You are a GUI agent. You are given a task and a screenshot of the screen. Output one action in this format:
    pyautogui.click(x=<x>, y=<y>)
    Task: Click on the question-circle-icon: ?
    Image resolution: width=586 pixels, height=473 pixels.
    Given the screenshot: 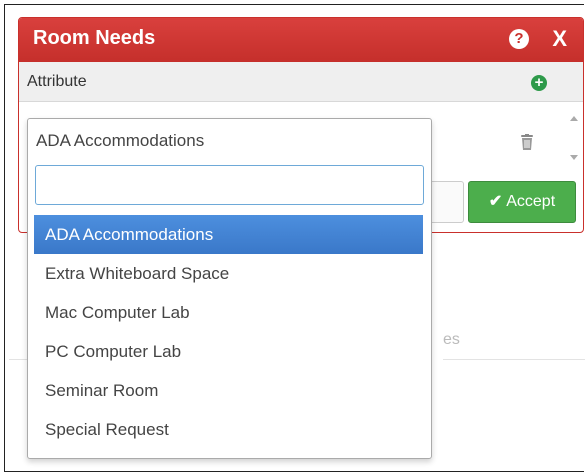 What is the action you would take?
    pyautogui.click(x=519, y=39)
    